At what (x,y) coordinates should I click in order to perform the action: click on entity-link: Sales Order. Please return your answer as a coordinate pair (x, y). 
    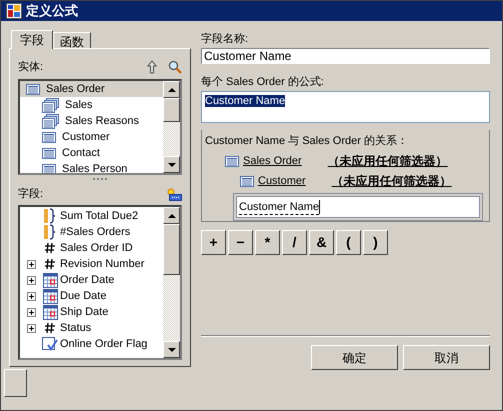
    Looking at the image, I should click on (272, 161).